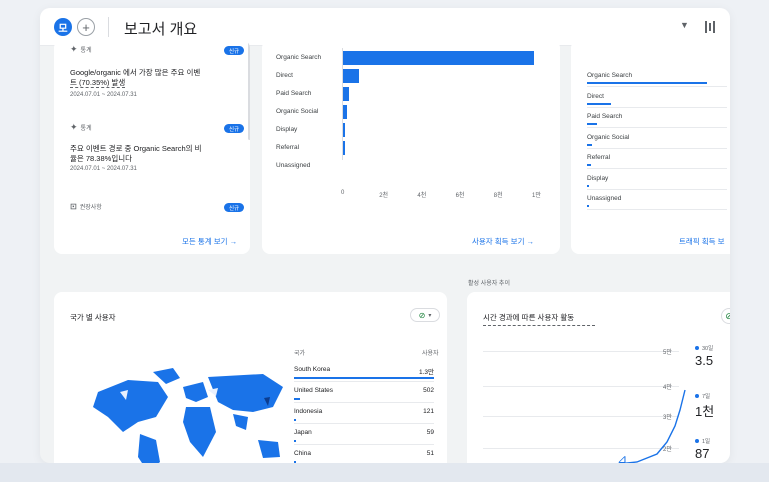 The height and width of the screenshot is (482, 769). I want to click on bar-label: Referral, so click(288, 147).